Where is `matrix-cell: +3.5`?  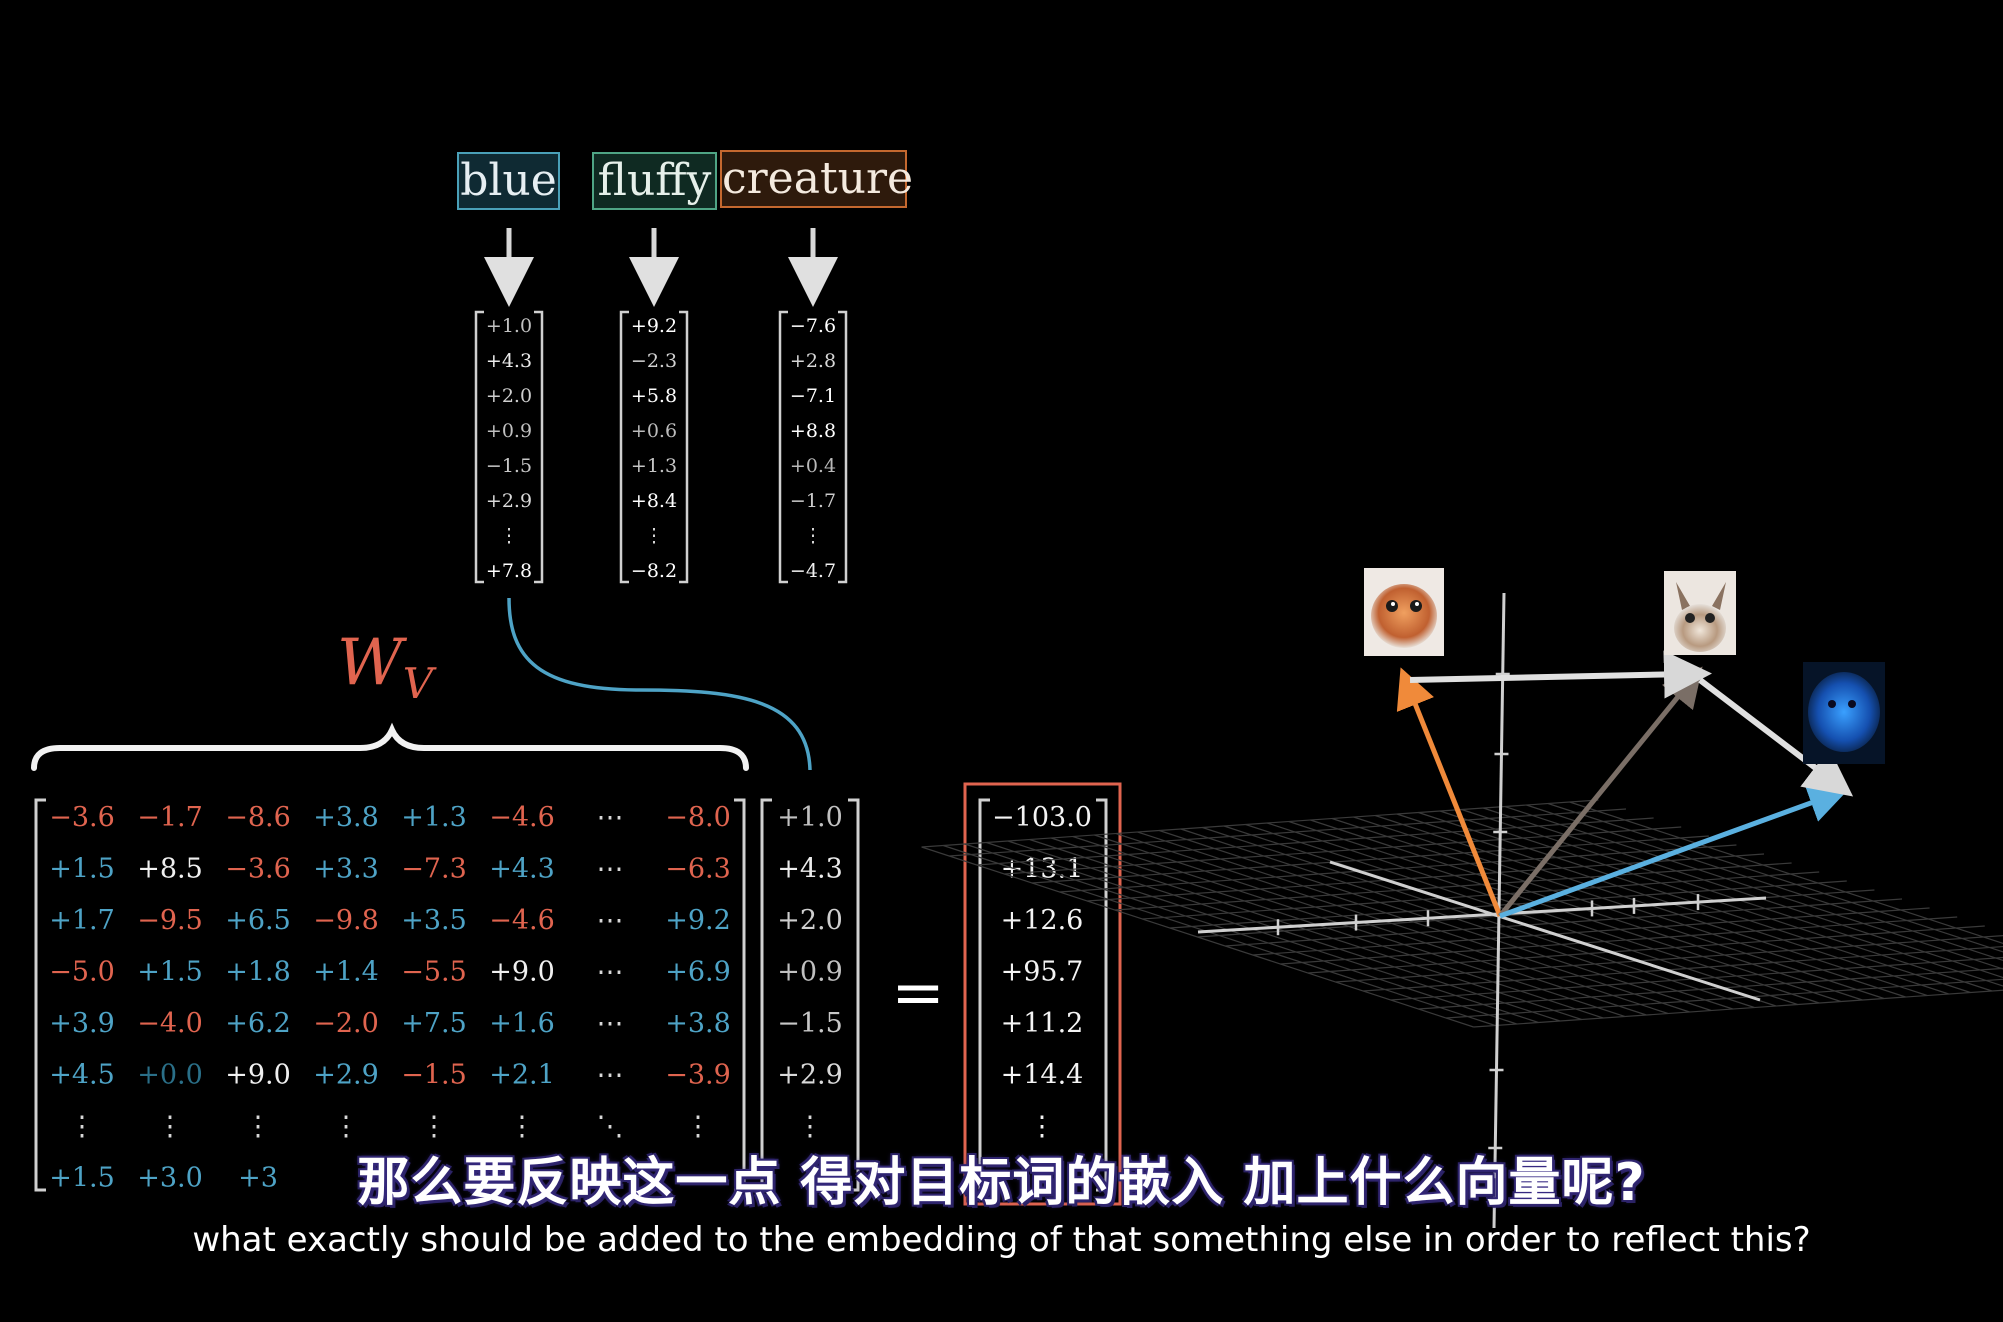 matrix-cell: +3.5 is located at coordinates (434, 920).